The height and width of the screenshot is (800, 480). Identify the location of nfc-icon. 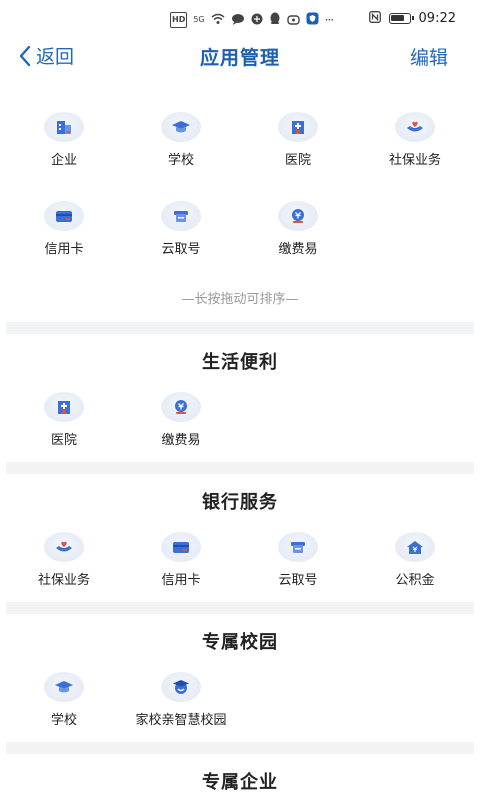
(374, 18).